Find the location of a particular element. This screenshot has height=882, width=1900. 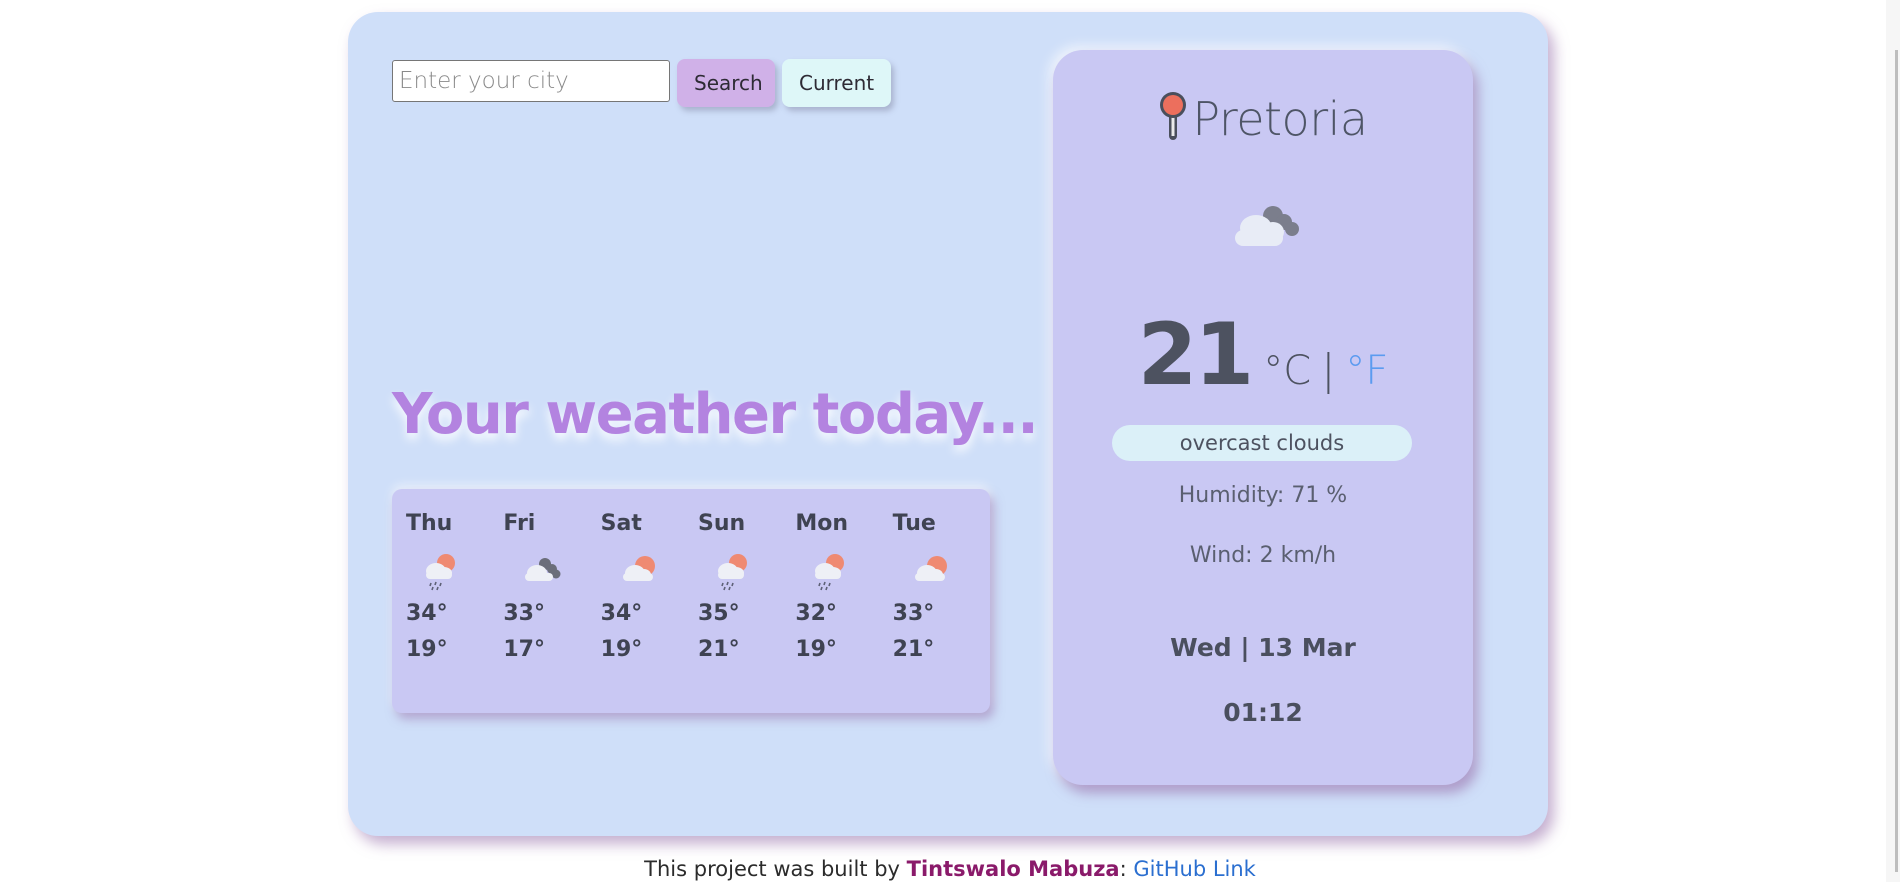

github-link: GitHub Link is located at coordinates (1194, 869).